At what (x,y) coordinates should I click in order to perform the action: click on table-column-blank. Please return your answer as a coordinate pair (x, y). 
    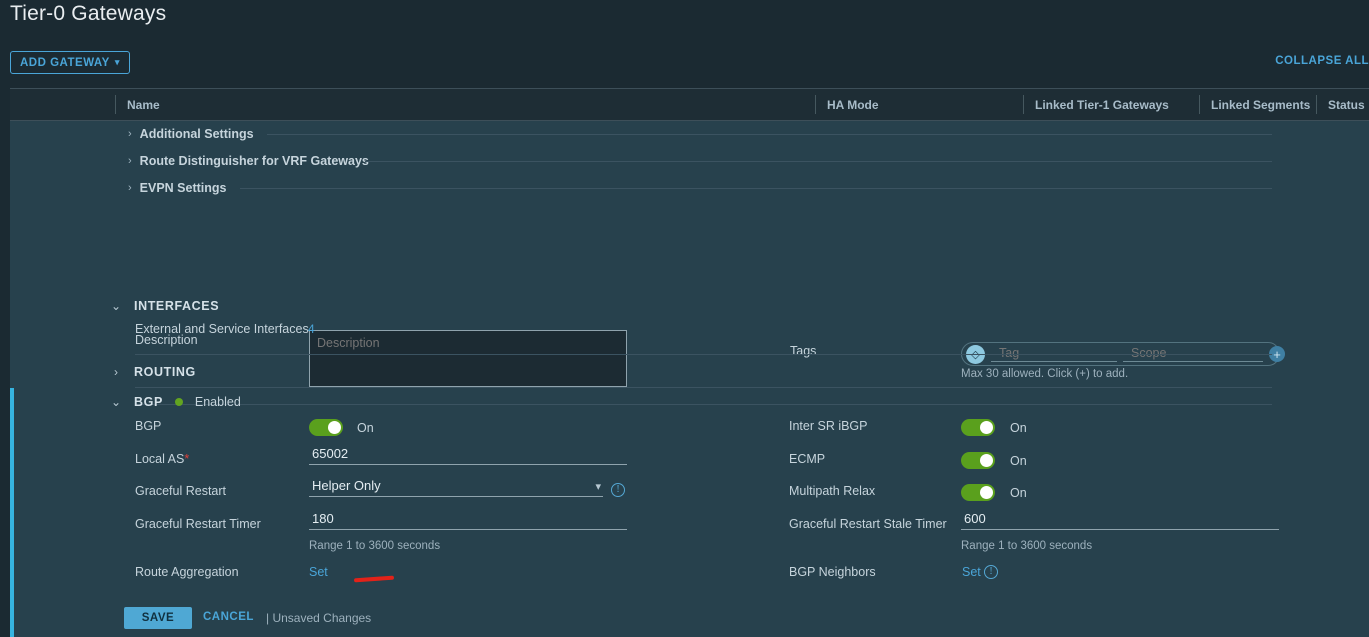
    Looking at the image, I should click on (62, 104).